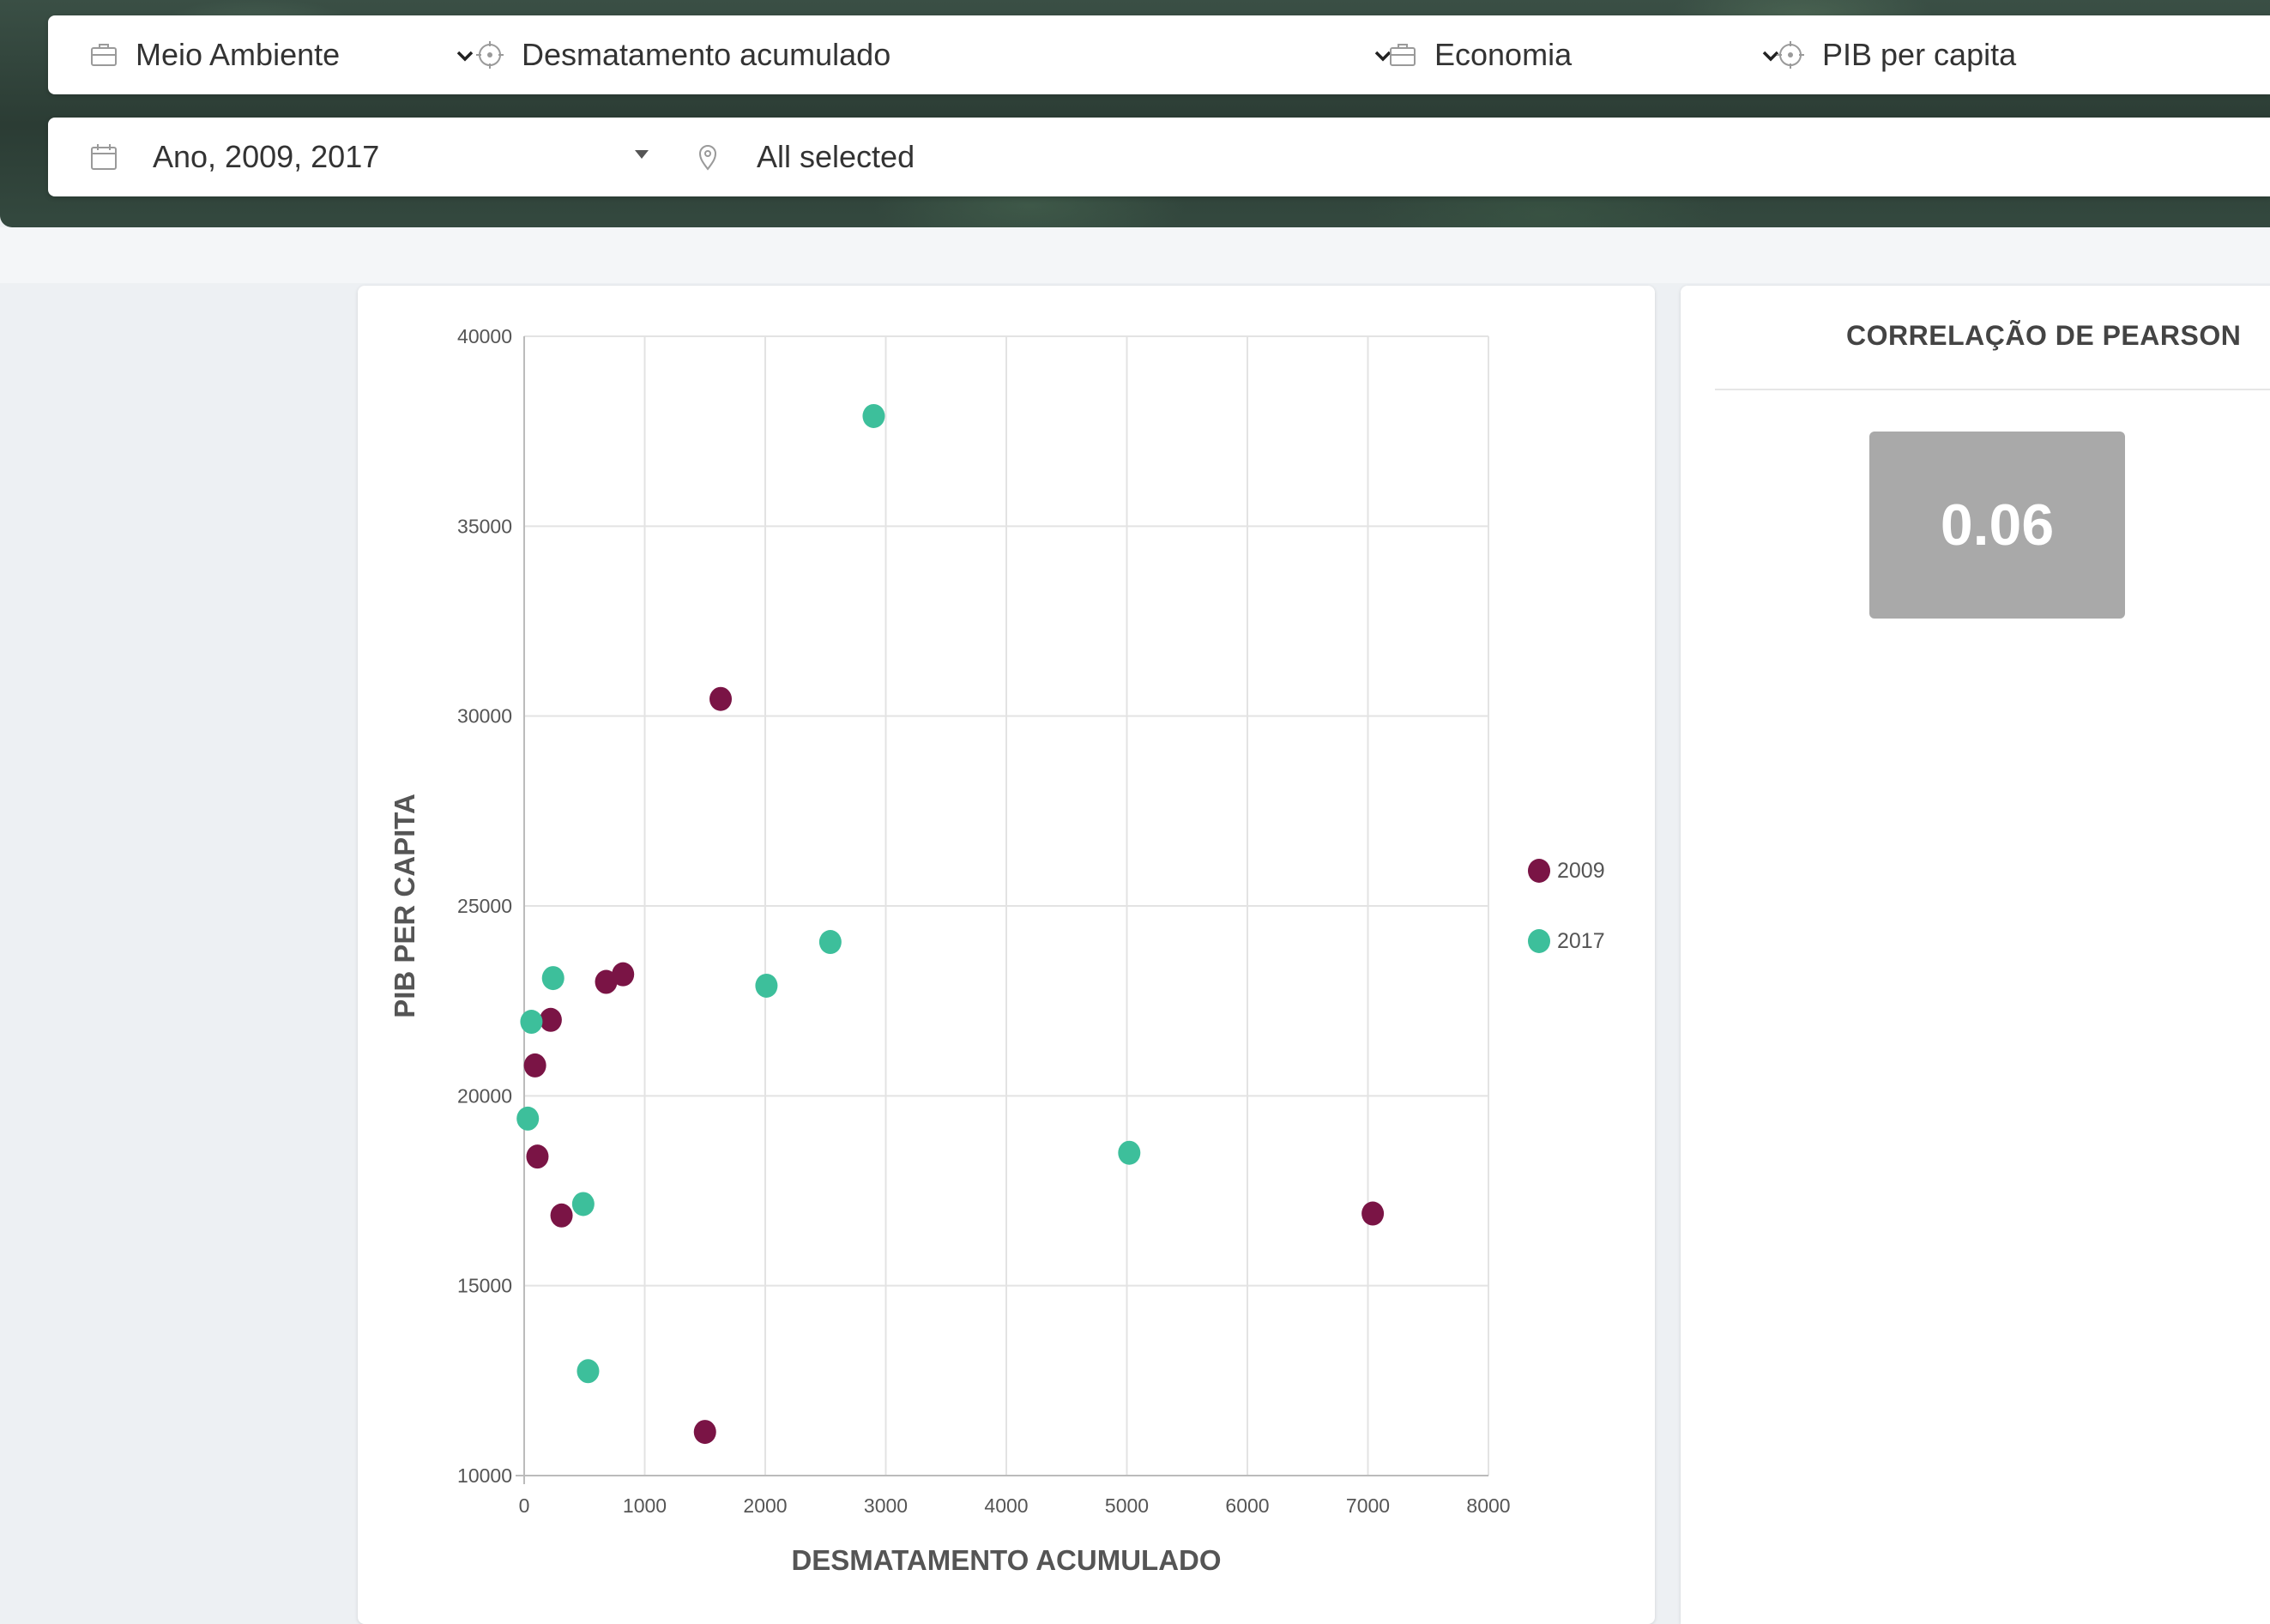 Image resolution: width=2270 pixels, height=1624 pixels. I want to click on y-axis-title: PIB PER CAPITA, so click(404, 906).